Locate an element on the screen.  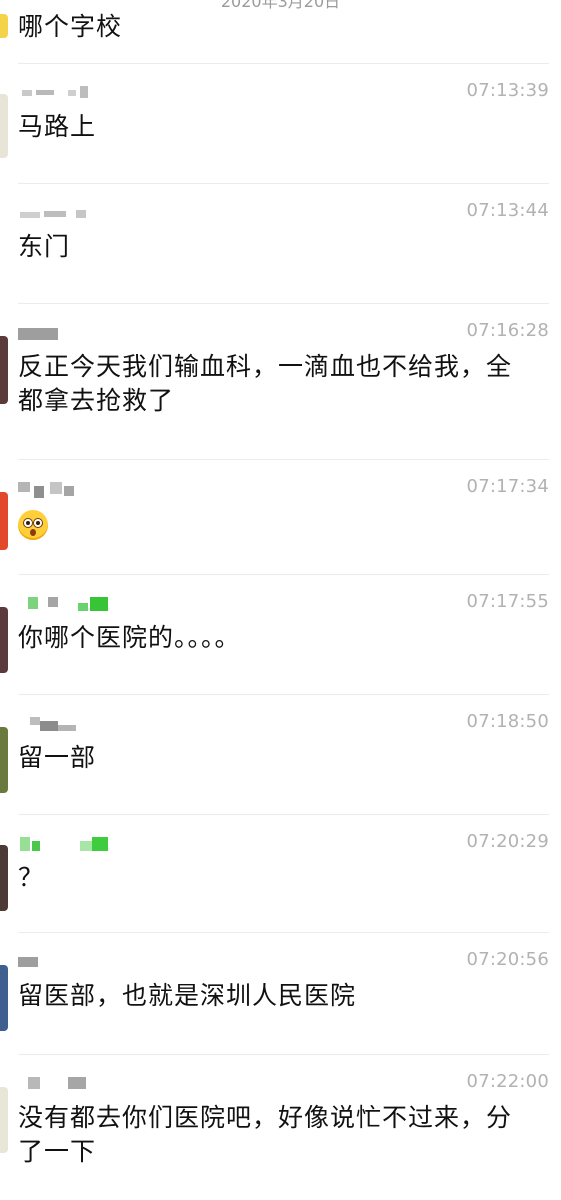
list-item: 07:20:56 留医部，也就是深圳人民医院 is located at coordinates (280, 994).